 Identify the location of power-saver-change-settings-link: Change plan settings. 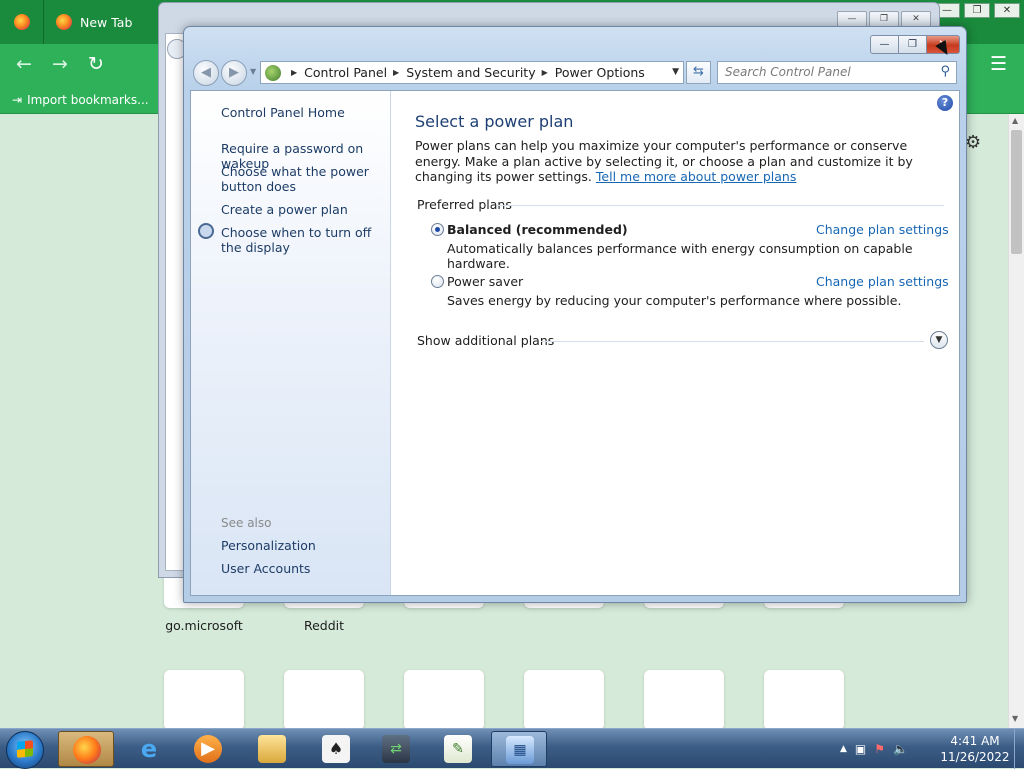
(882, 281).